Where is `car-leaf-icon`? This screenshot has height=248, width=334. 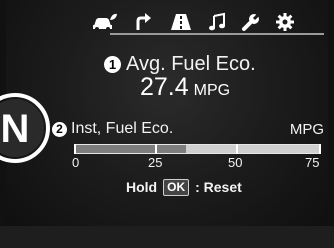
car-leaf-icon is located at coordinates (105, 22).